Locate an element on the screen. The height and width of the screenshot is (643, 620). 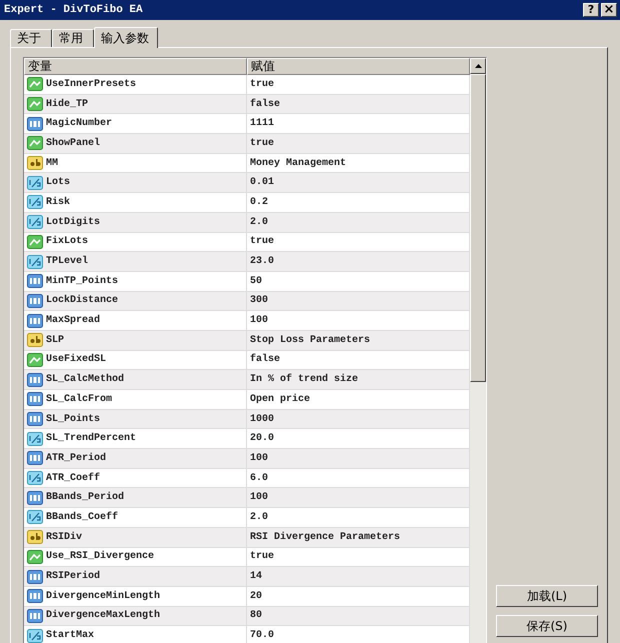
parameter-name: RSIPeriod is located at coordinates (73, 576).